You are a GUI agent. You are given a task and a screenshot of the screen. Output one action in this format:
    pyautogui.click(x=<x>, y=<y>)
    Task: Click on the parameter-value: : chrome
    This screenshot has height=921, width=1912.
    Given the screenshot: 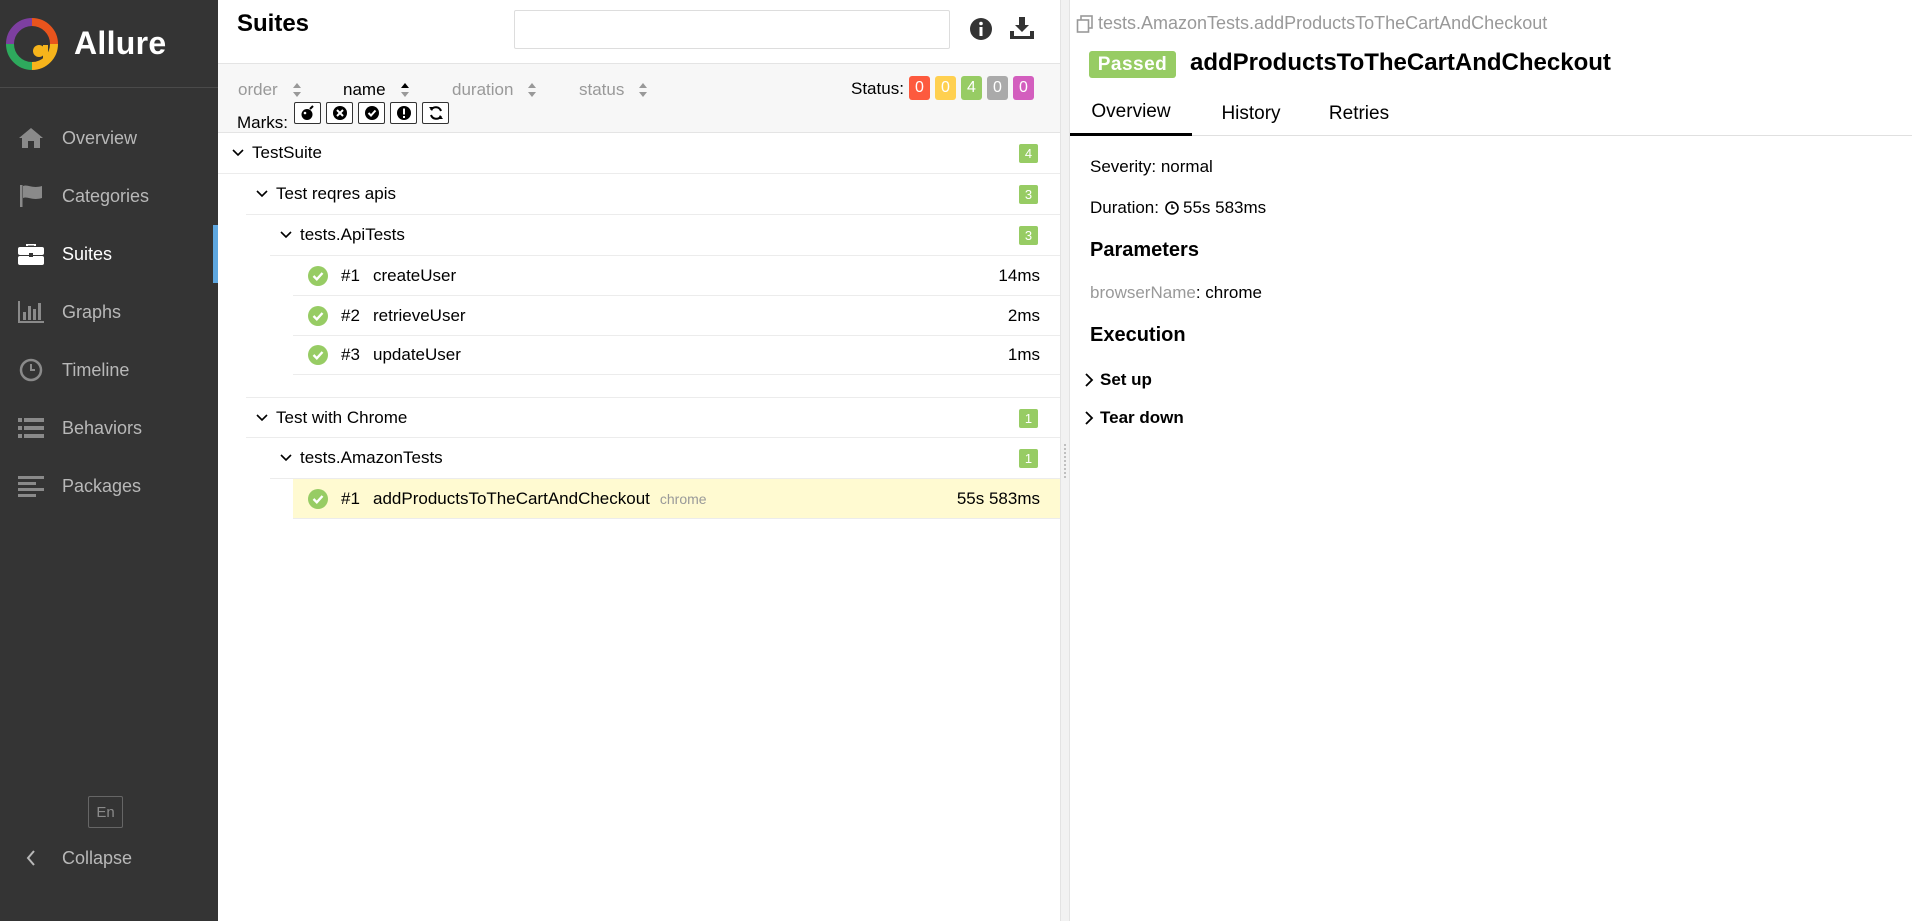 What is the action you would take?
    pyautogui.click(x=1228, y=292)
    